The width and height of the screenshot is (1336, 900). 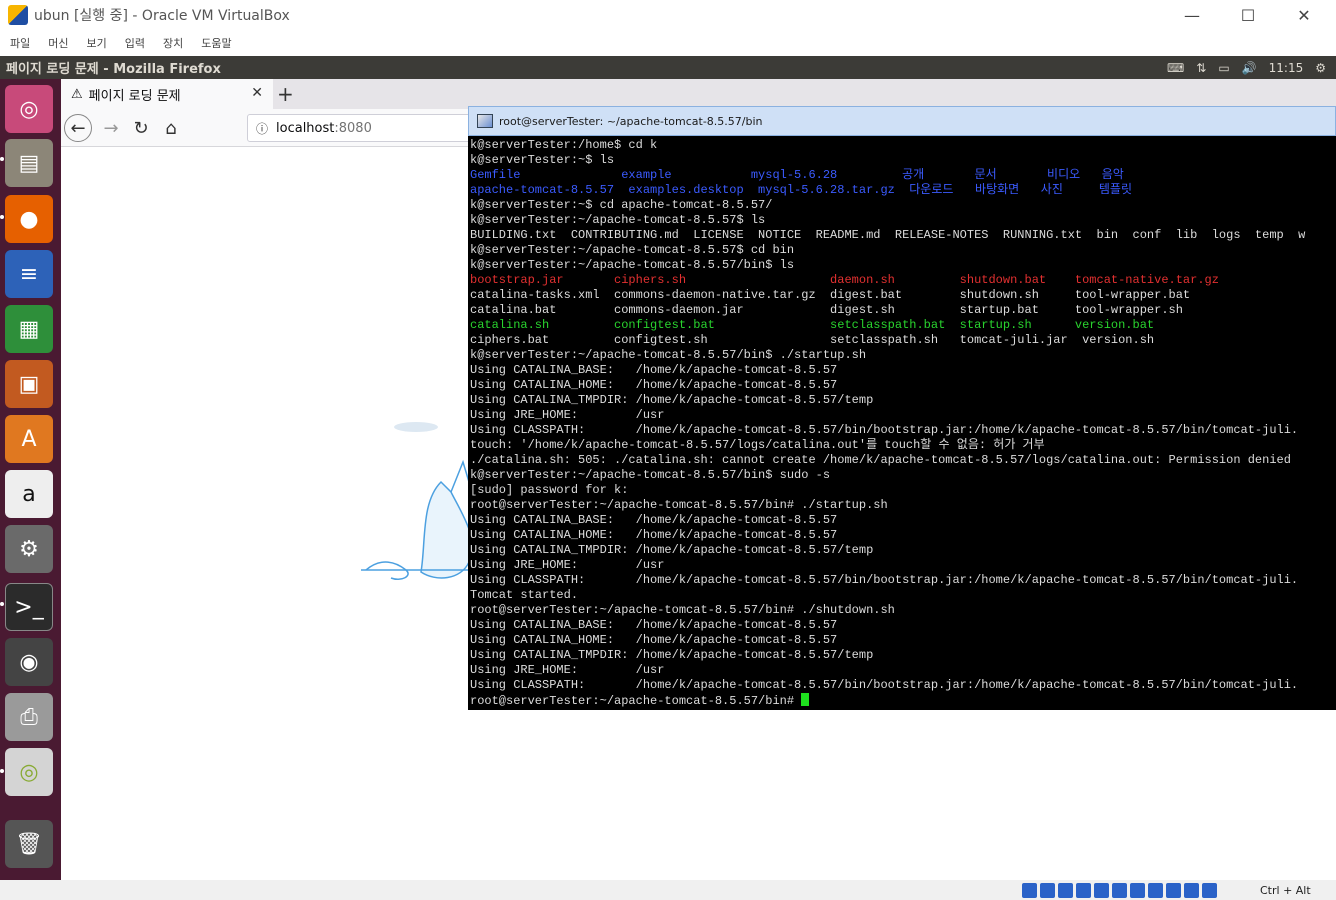 I want to click on putty-icon, so click(x=485, y=121).